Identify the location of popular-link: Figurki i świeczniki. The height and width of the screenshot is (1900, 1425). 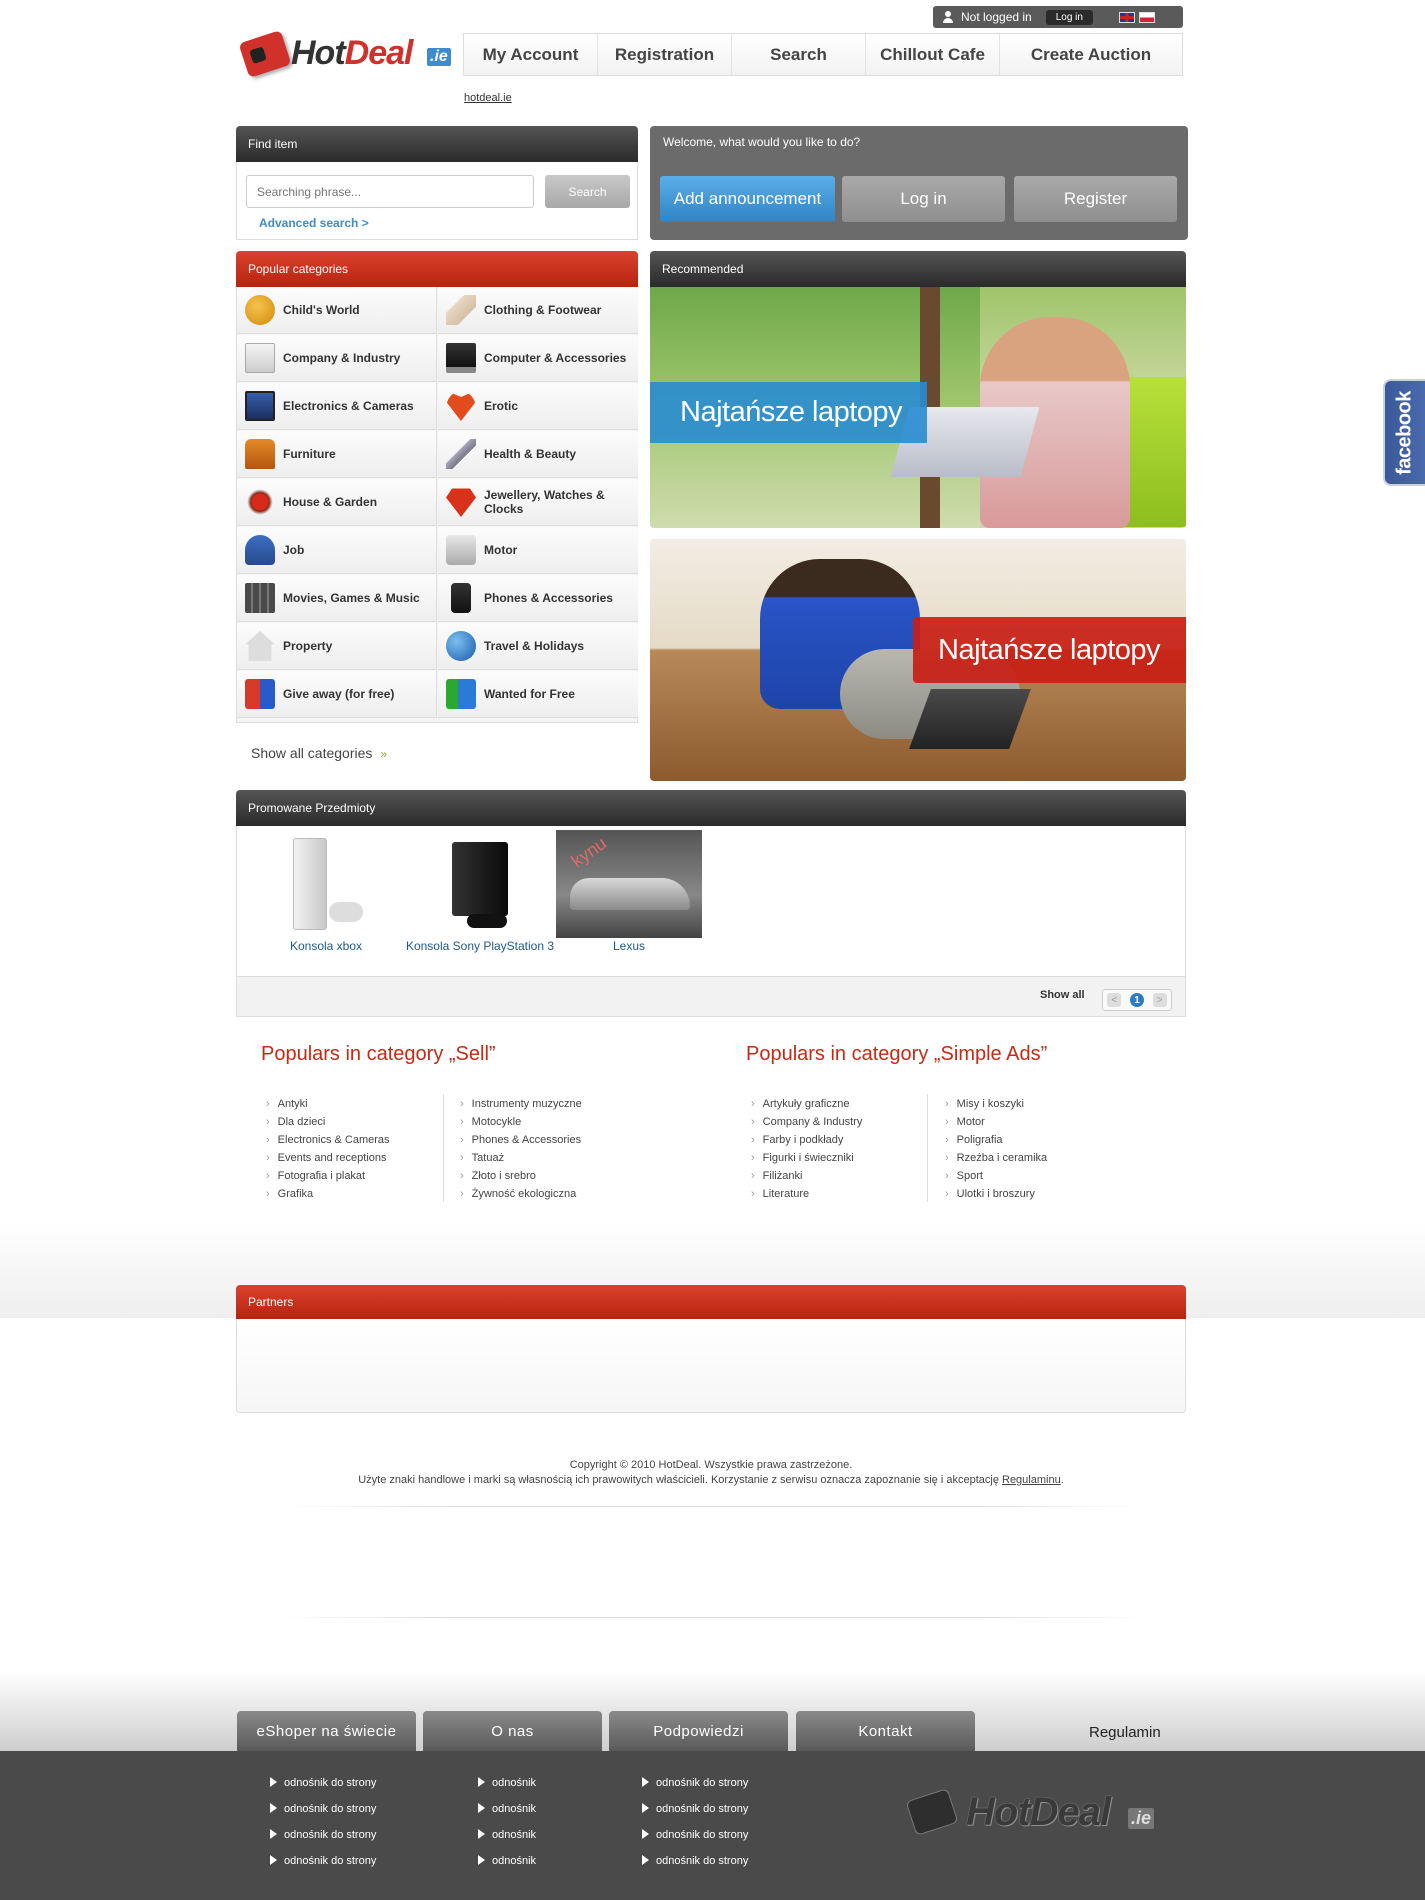
(806, 1161).